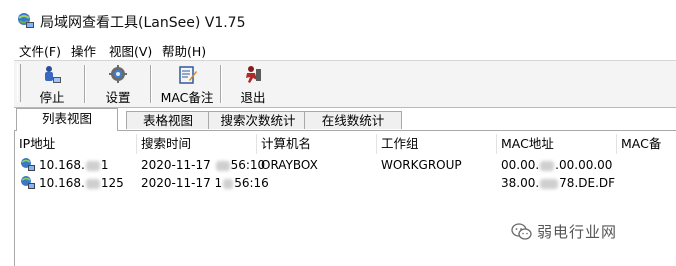 The width and height of the screenshot is (676, 266). Describe the element at coordinates (353, 120) in the screenshot. I see `tab-online-count: 在线数统计` at that location.